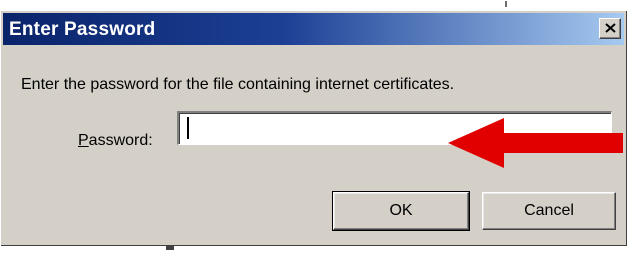  I want to click on password-label: Password:, so click(115, 141).